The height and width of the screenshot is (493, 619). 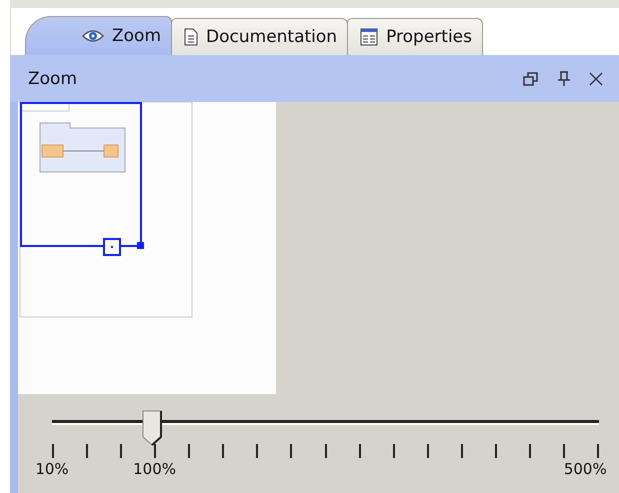 I want to click on scale-label: 500%, so click(x=585, y=469).